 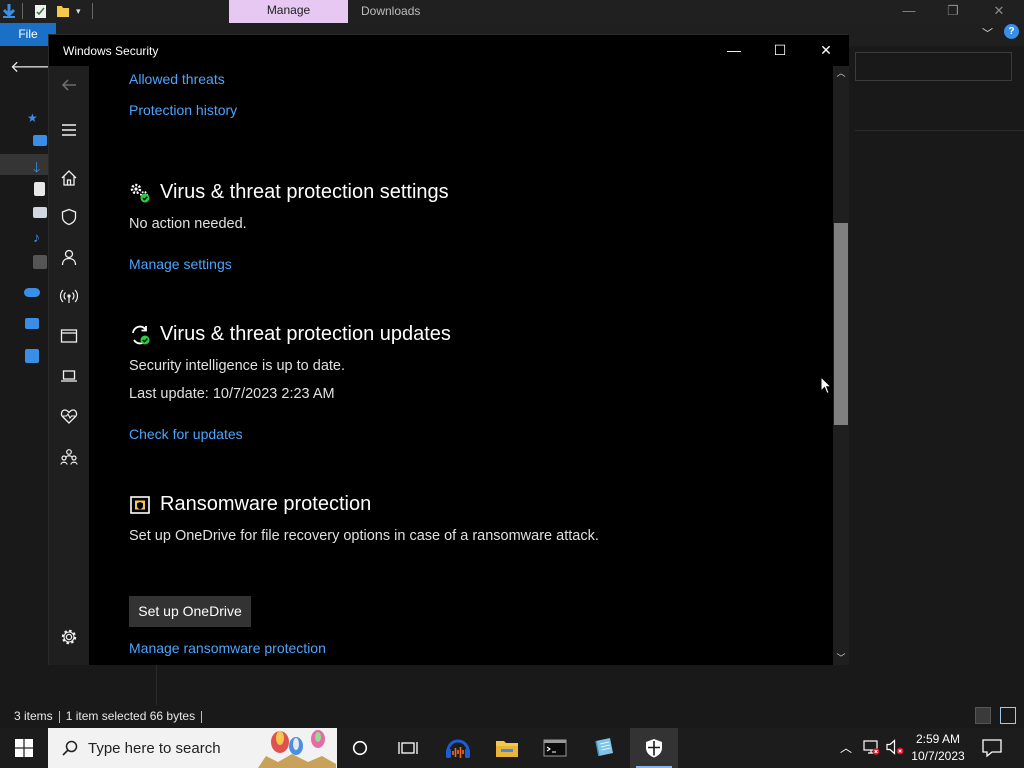 What do you see at coordinates (130, 716) in the screenshot?
I see `status-selection: 1 item selected 66 bytes` at bounding box center [130, 716].